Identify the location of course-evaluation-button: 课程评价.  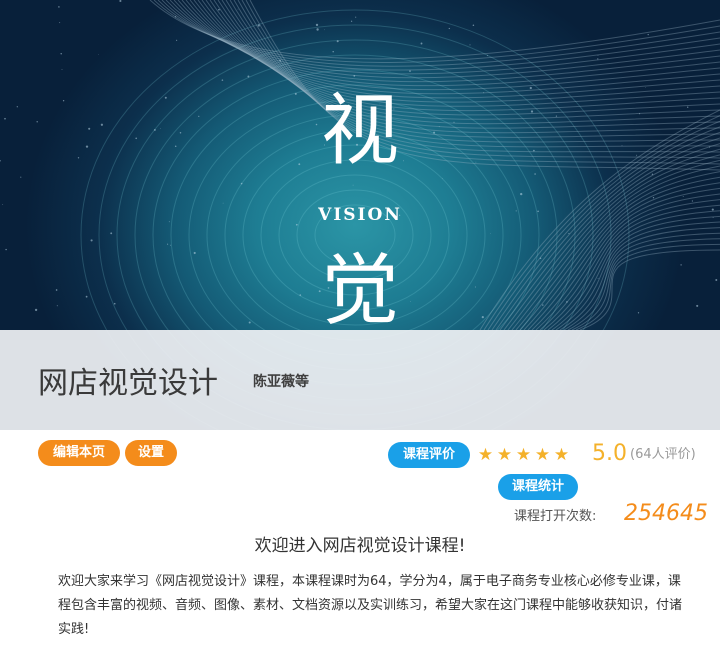
(429, 455).